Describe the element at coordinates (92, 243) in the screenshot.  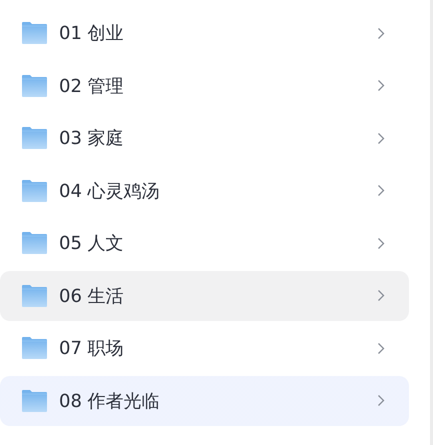
I see `folder-name: 05 人文` at that location.